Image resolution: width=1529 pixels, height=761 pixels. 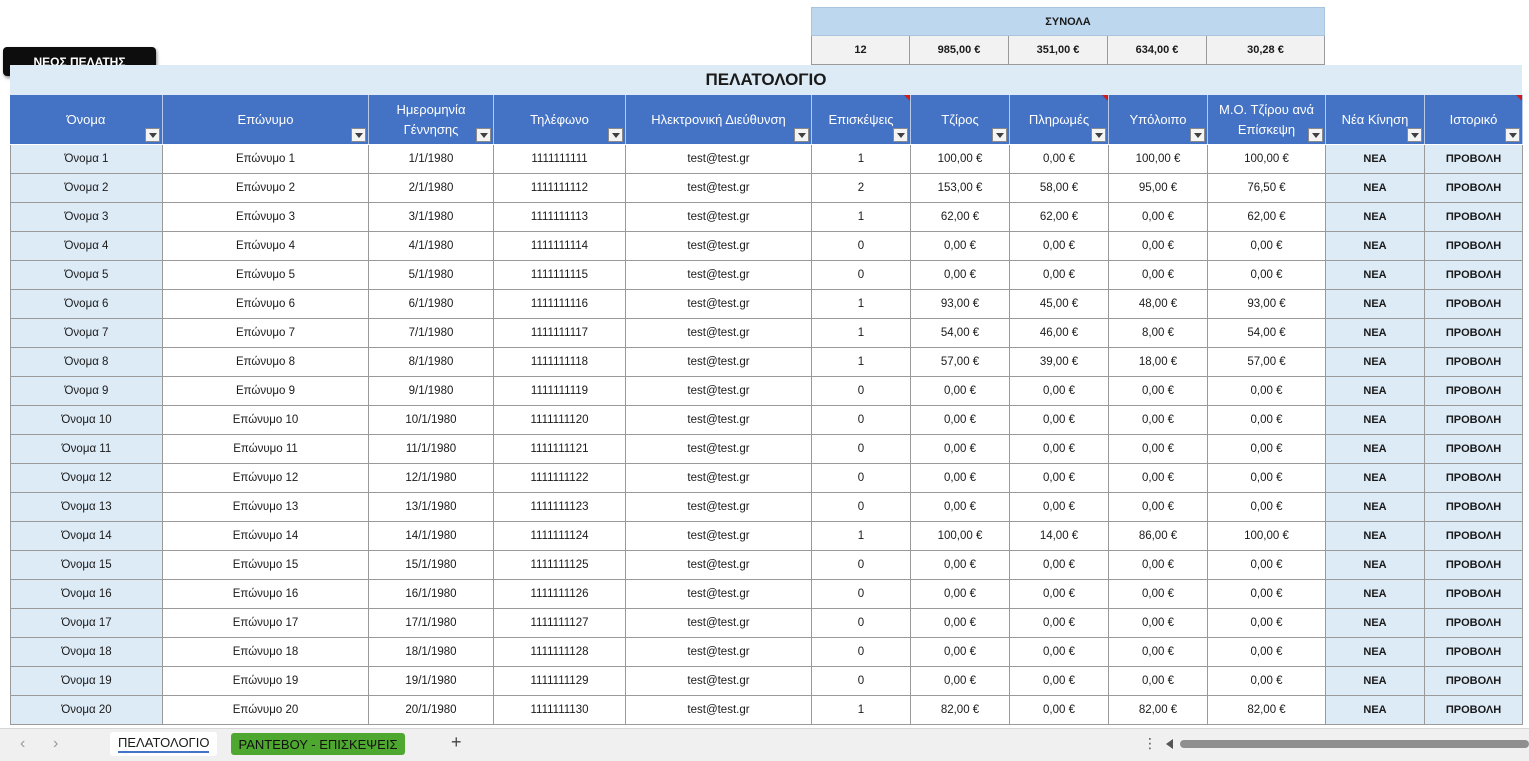 What do you see at coordinates (431, 478) in the screenshot?
I see `cell-birth-date: 12/1/1980` at bounding box center [431, 478].